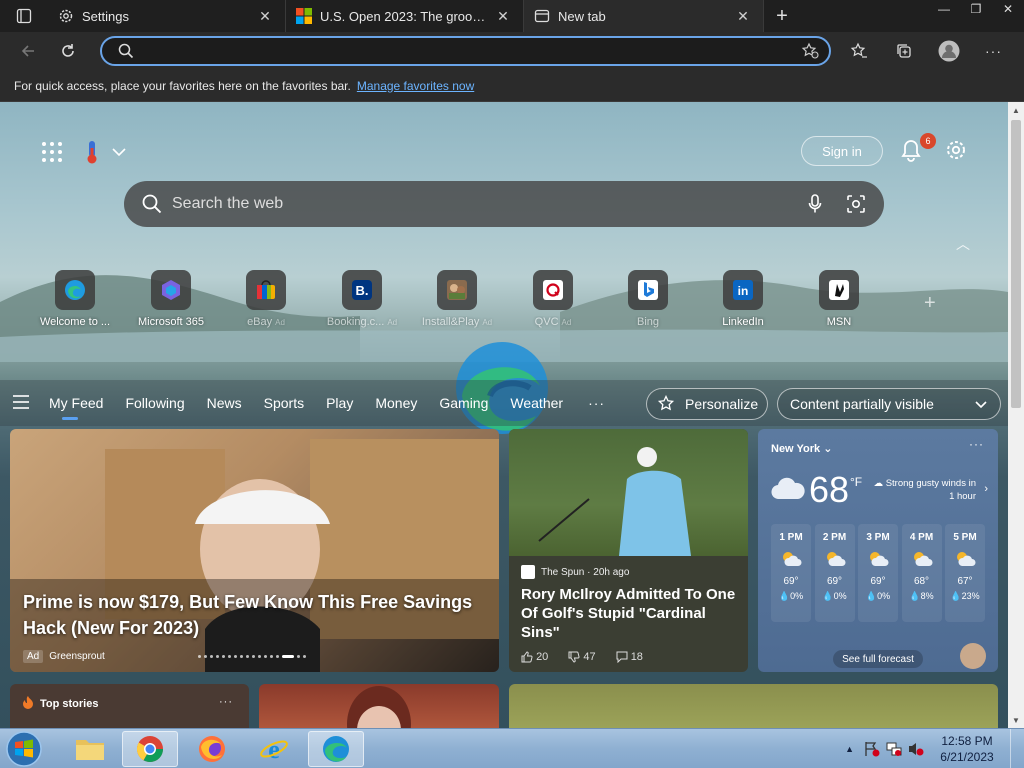  Describe the element at coordinates (212, 749) in the screenshot. I see `firefox-taskbar-icon` at that location.